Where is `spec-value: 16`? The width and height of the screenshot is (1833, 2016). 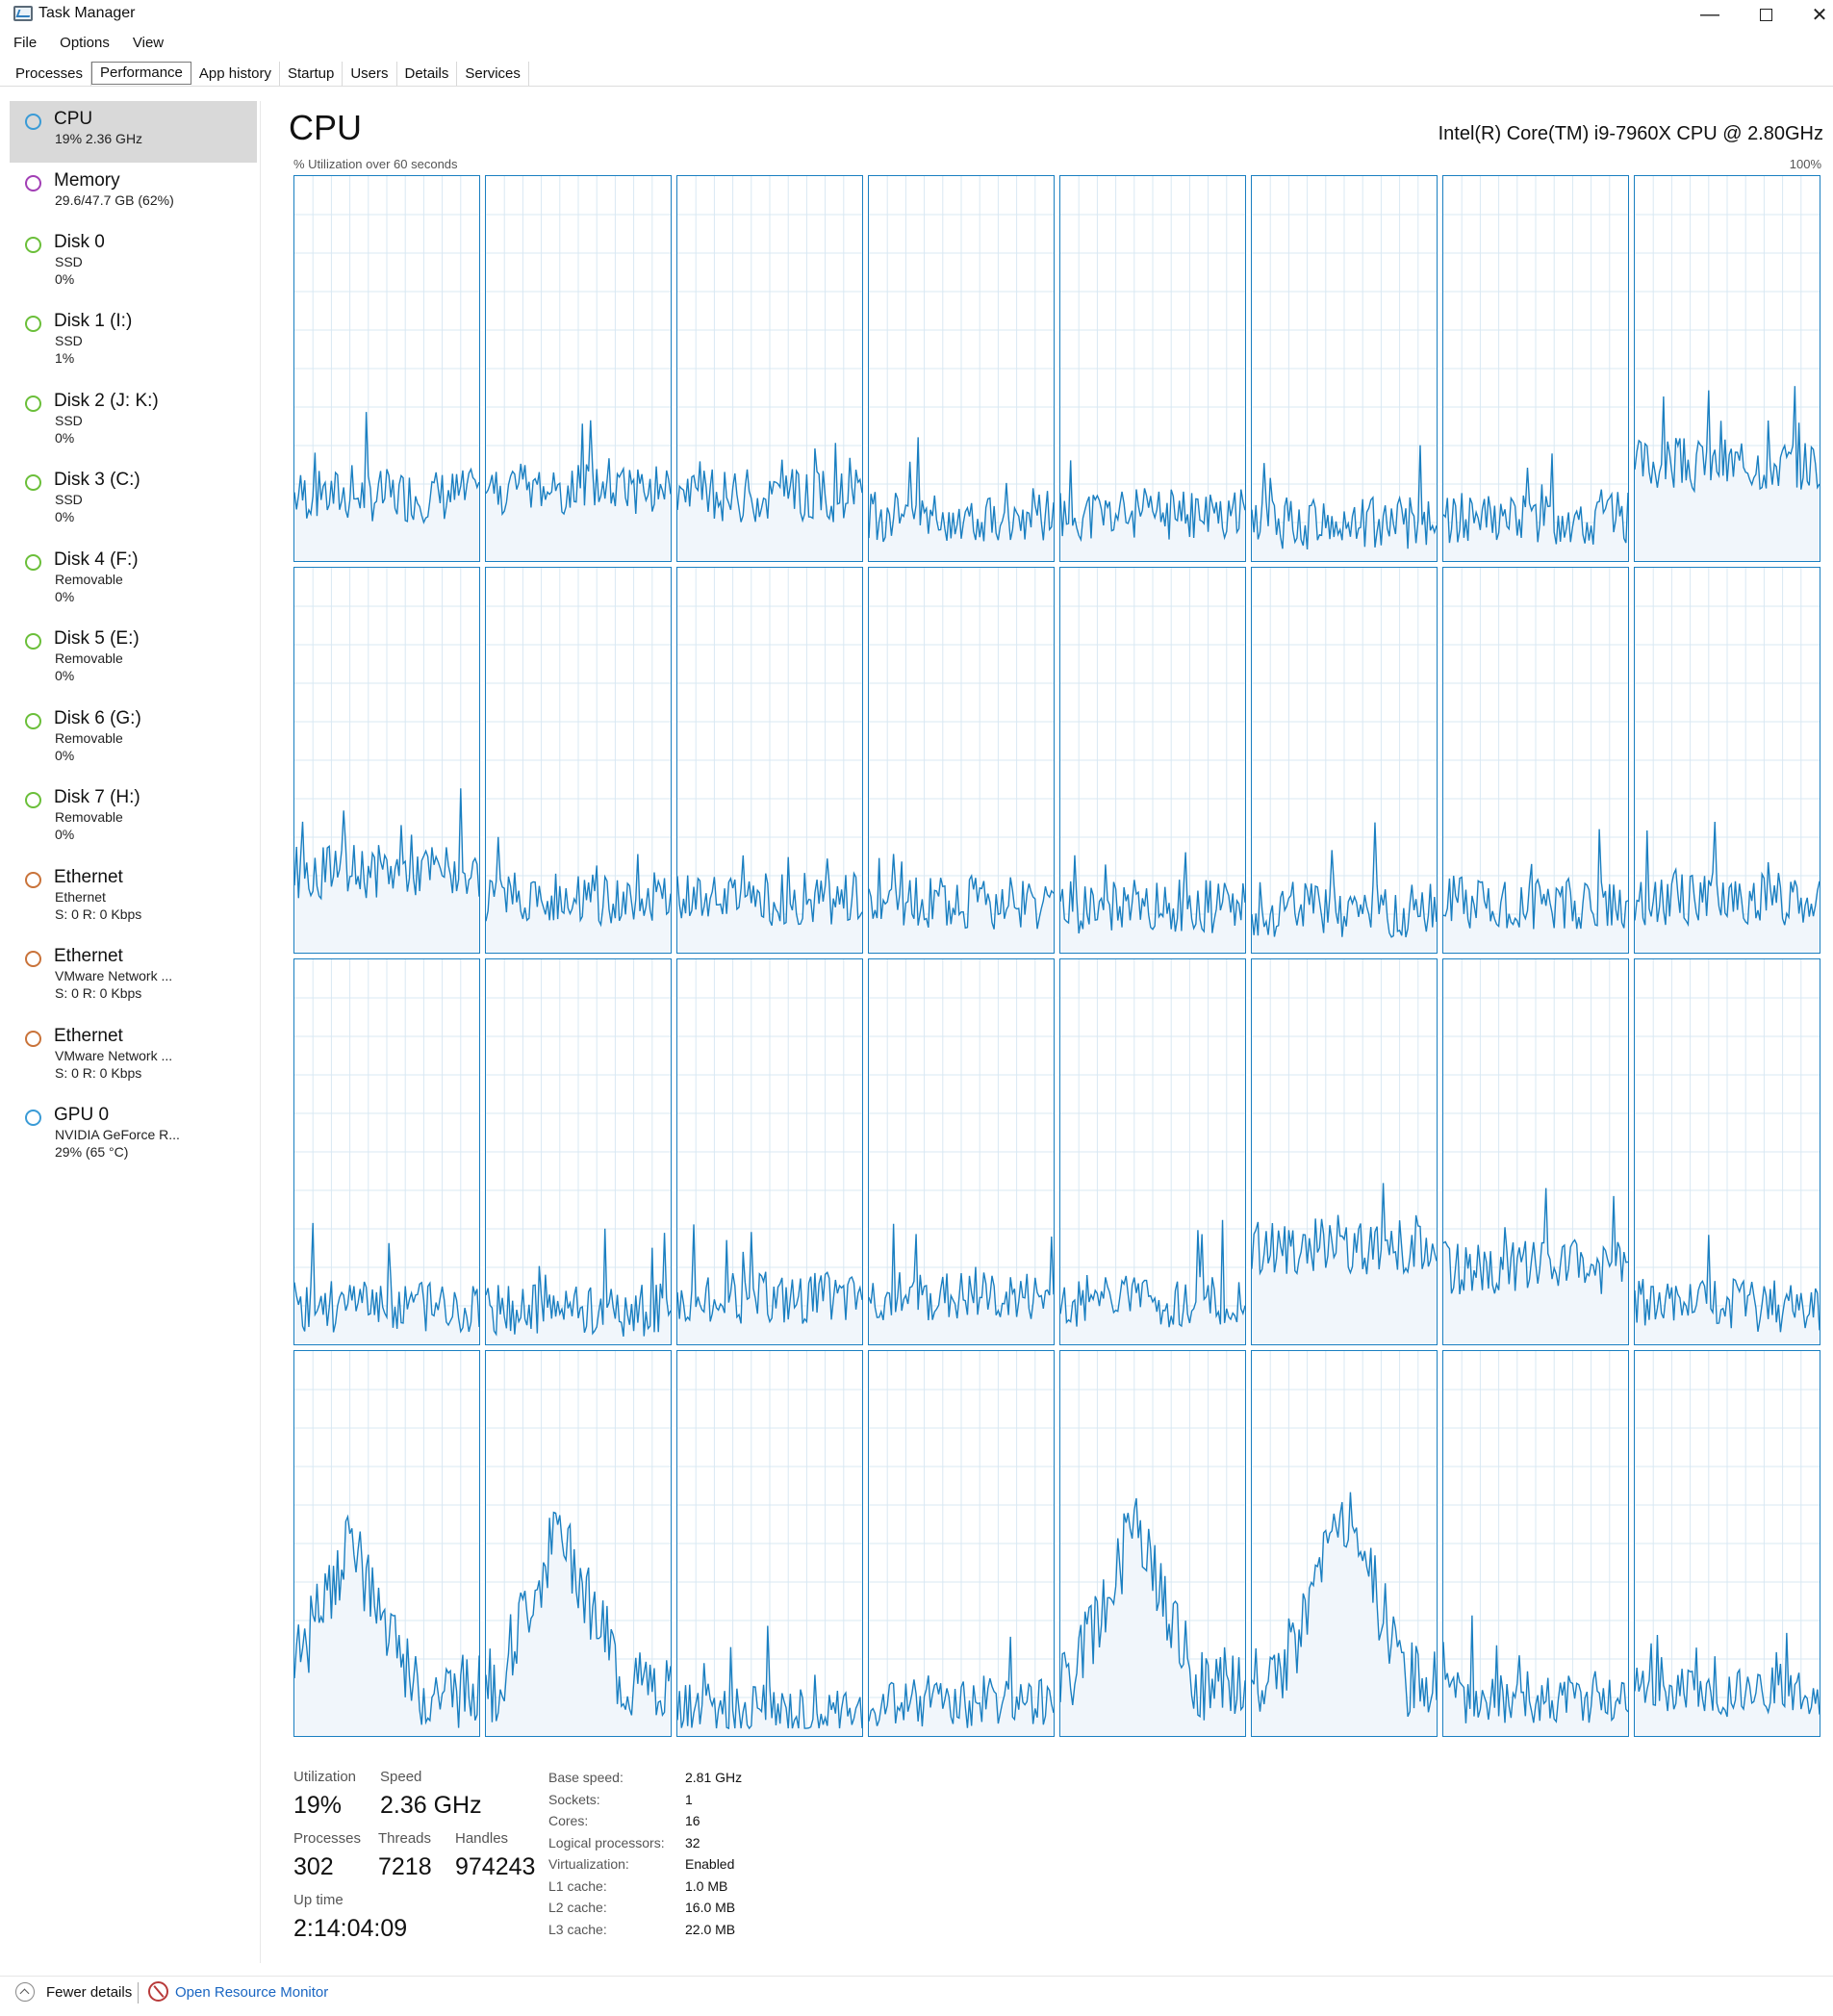 spec-value: 16 is located at coordinates (692, 1820).